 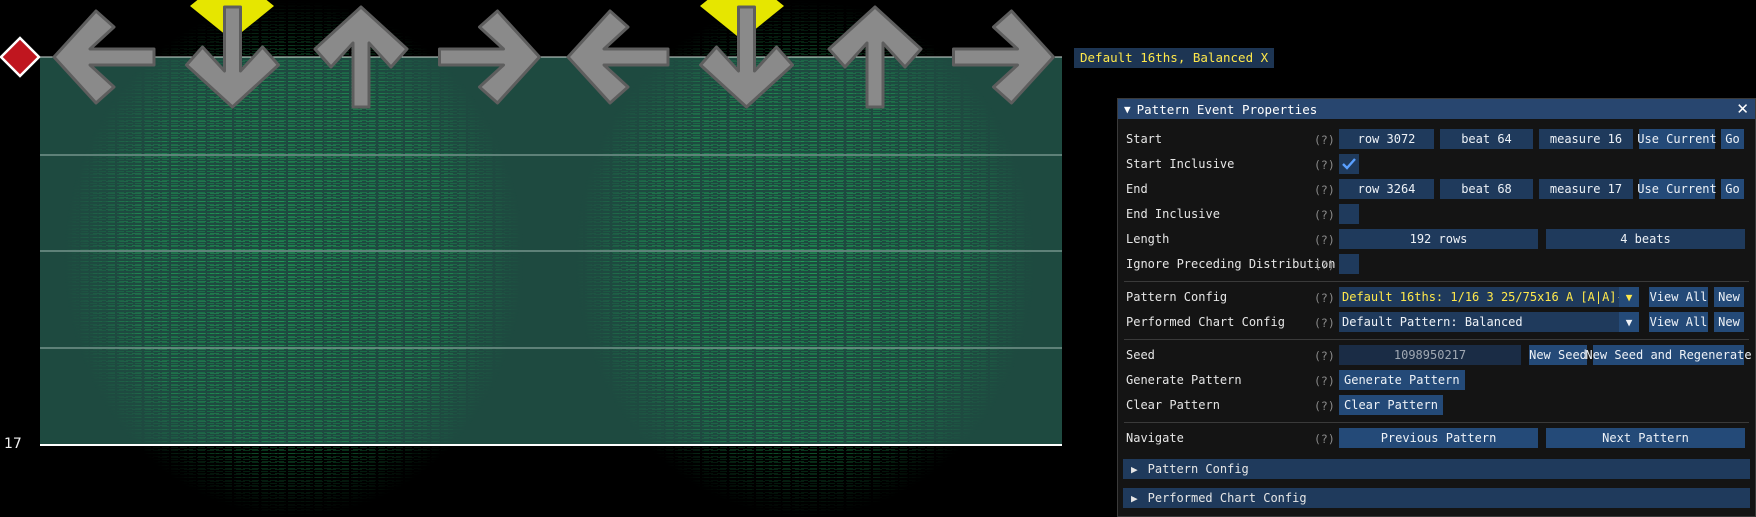 What do you see at coordinates (1677, 189) in the screenshot?
I see `end-use-current-button: Use Current` at bounding box center [1677, 189].